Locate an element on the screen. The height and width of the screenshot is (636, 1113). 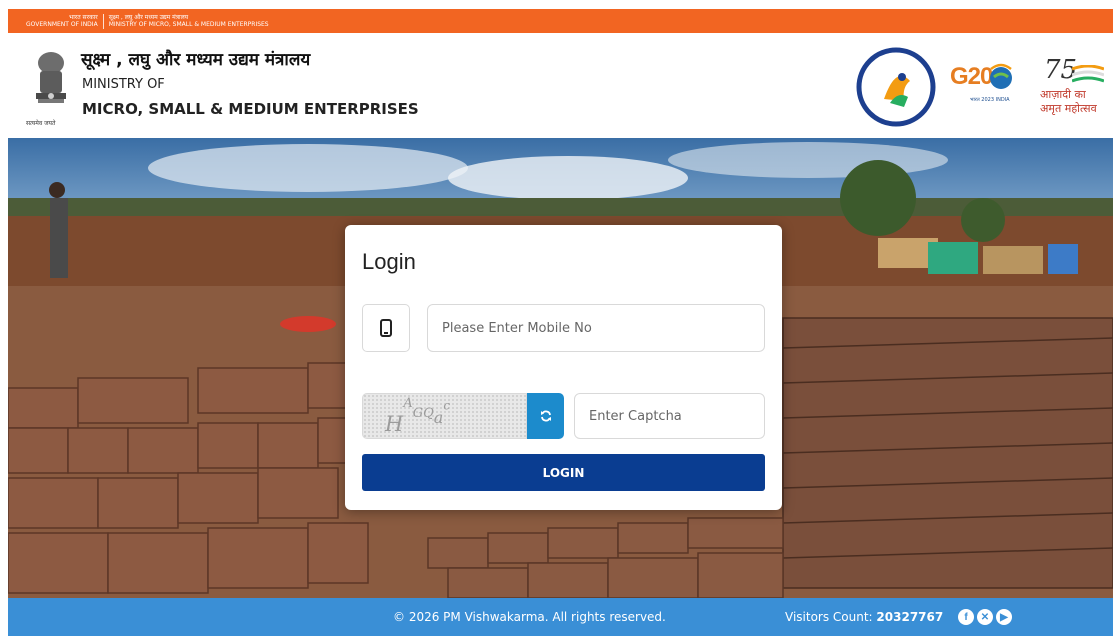
youtube-icon: ▶ is located at coordinates (1004, 617).